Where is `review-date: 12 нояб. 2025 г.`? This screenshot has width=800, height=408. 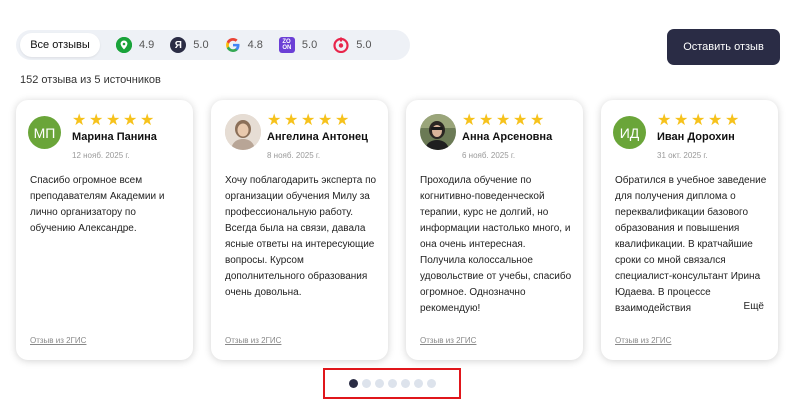 review-date: 12 нояб. 2025 г. is located at coordinates (101, 155).